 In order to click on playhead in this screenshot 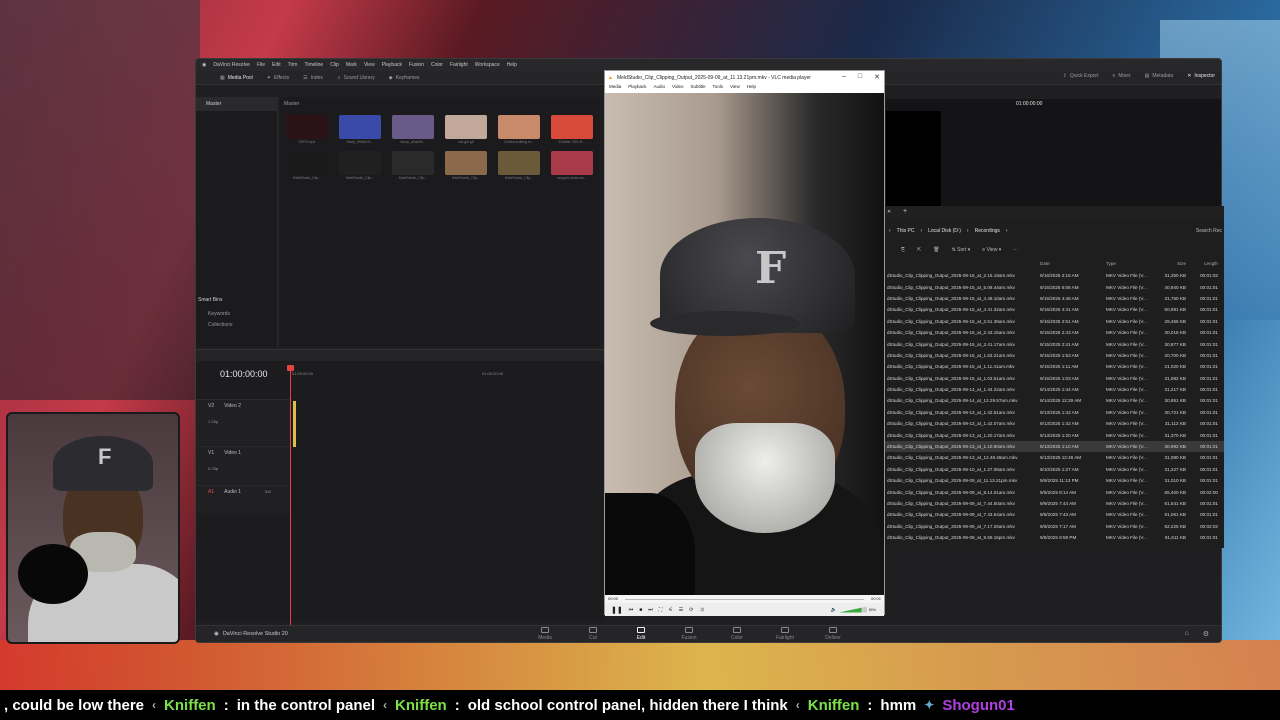, I will do `click(290, 498)`.